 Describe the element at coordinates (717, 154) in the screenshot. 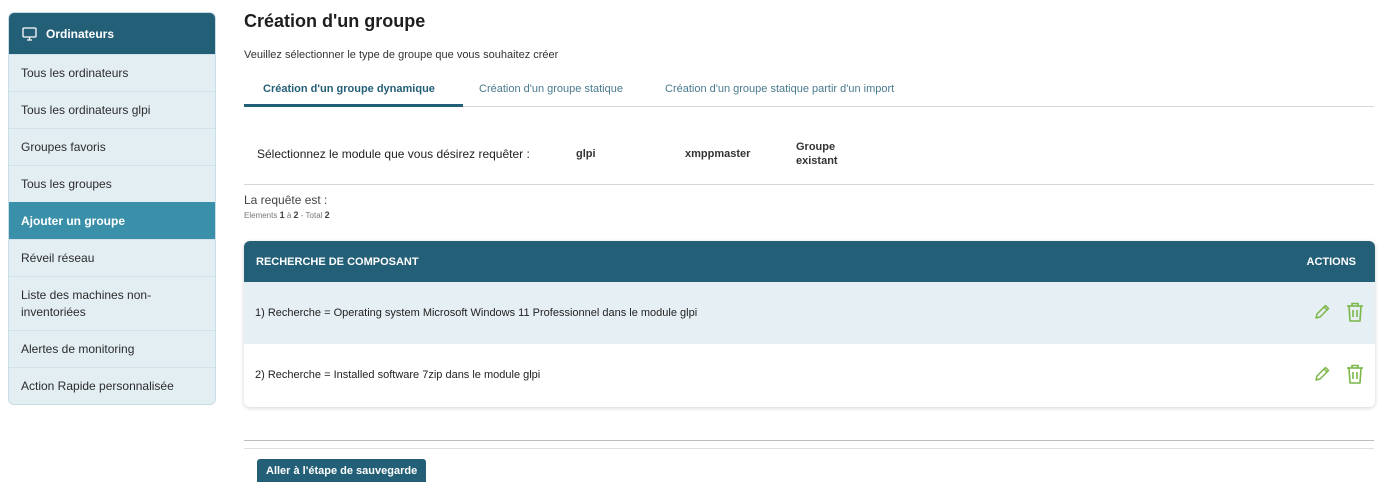

I see `module-option-xmppmaster: xmppmaster` at that location.